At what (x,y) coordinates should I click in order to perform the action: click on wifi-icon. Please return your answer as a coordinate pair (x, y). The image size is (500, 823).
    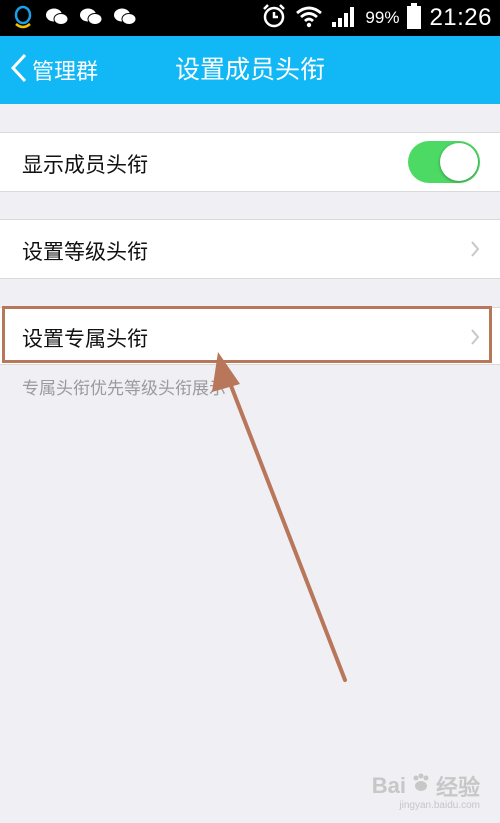
    Looking at the image, I should click on (309, 18).